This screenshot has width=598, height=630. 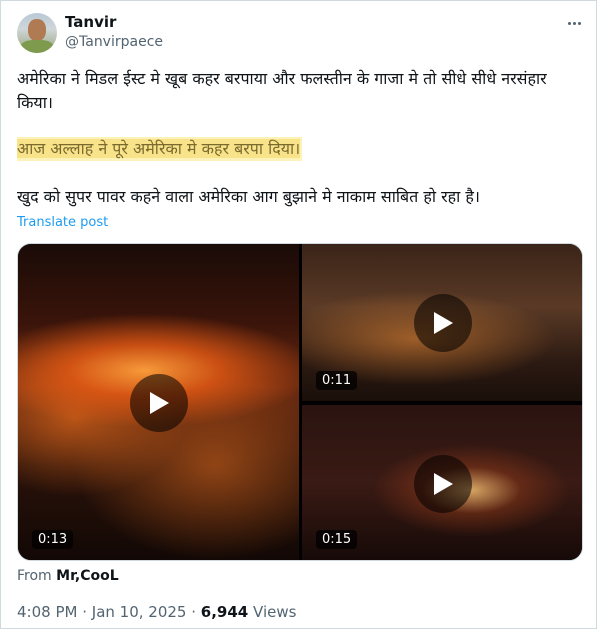 What do you see at coordinates (37, 46) in the screenshot?
I see `avatar-body` at bounding box center [37, 46].